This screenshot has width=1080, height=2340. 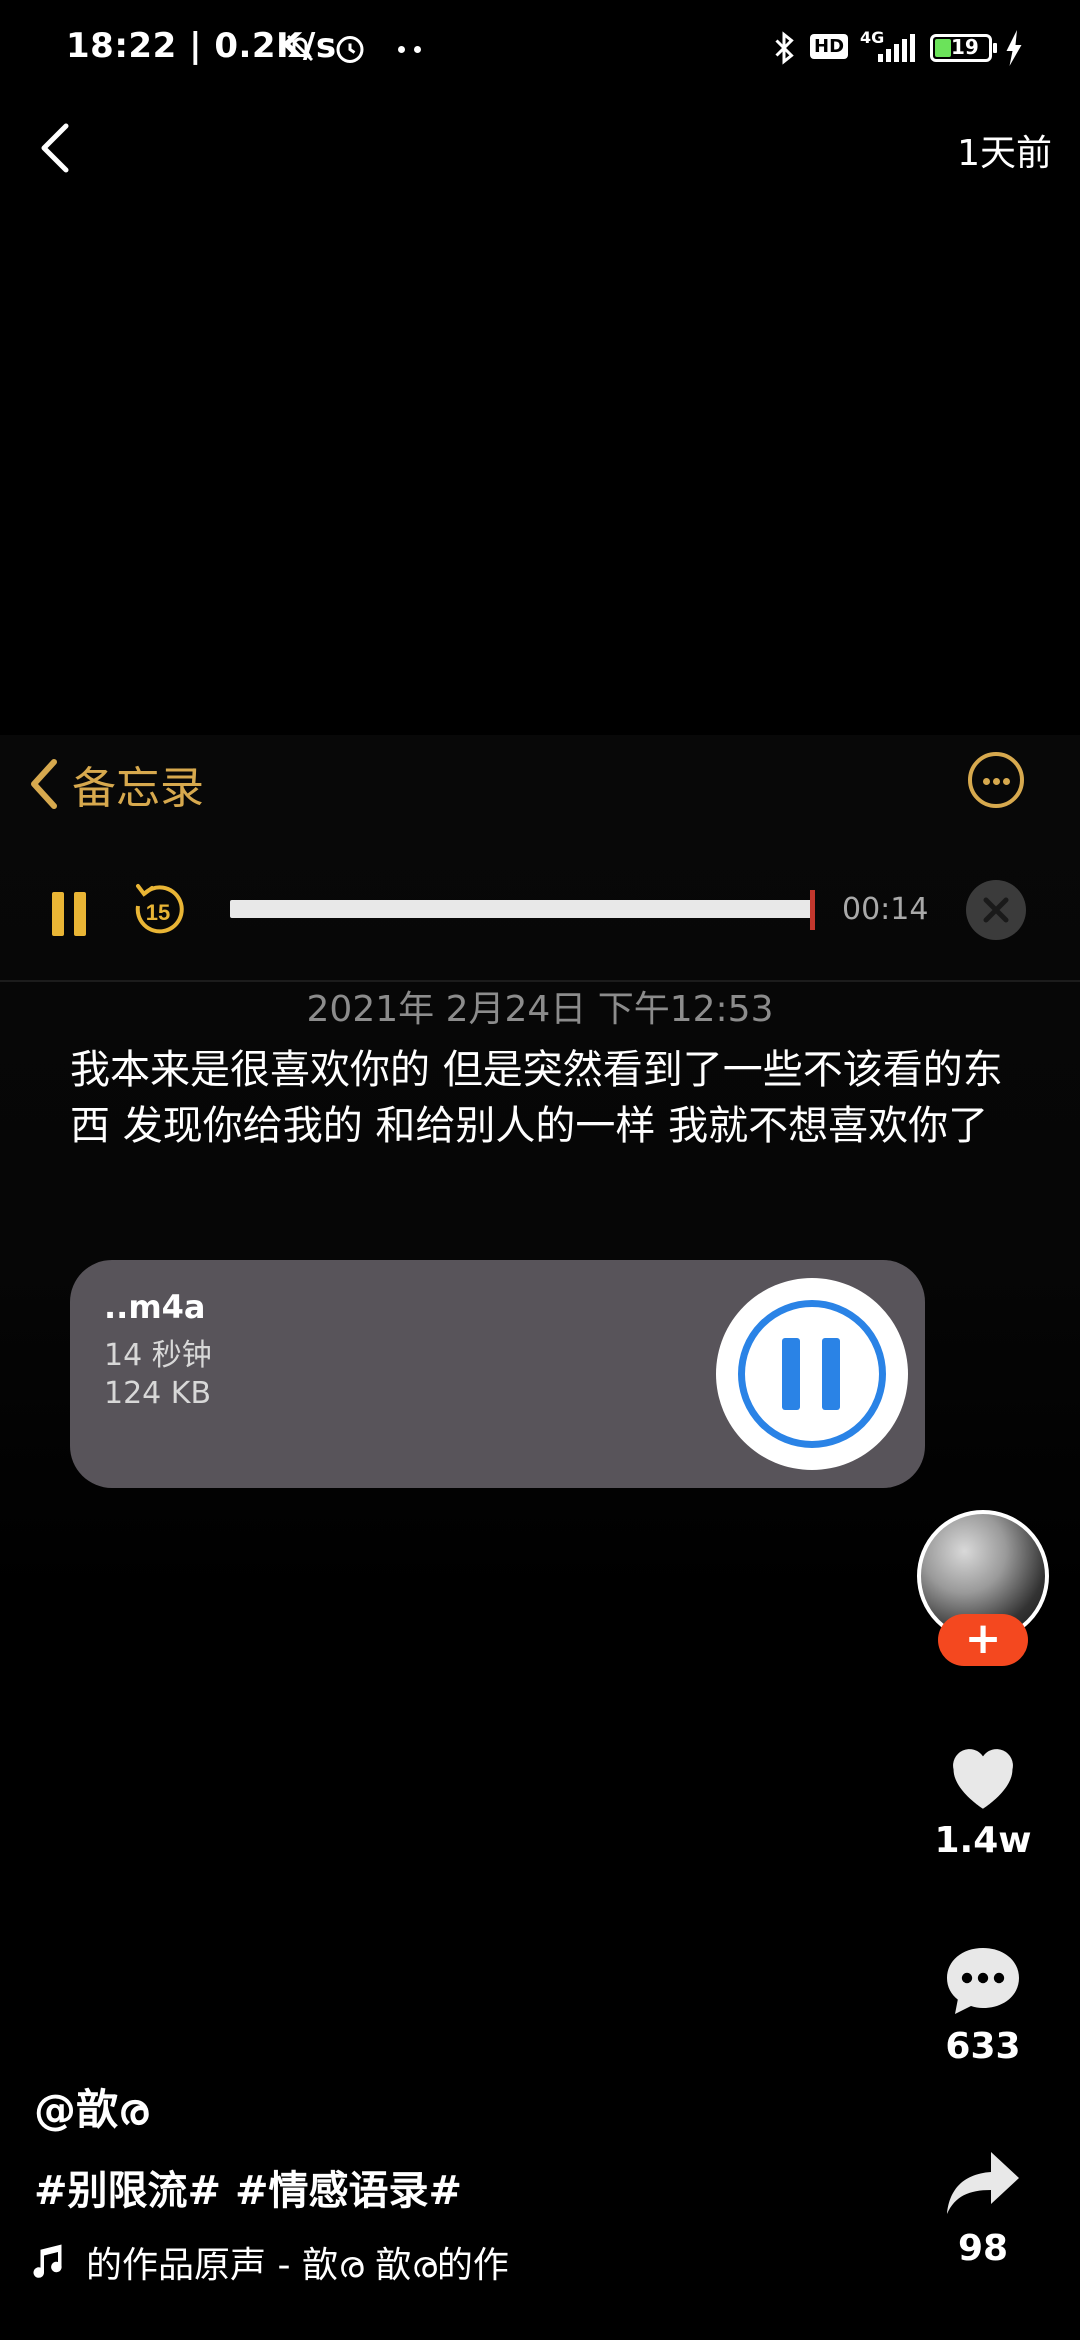 What do you see at coordinates (540, 50) in the screenshot?
I see `status-bar: 18:22 | 0.2K/s HD 4G 19` at bounding box center [540, 50].